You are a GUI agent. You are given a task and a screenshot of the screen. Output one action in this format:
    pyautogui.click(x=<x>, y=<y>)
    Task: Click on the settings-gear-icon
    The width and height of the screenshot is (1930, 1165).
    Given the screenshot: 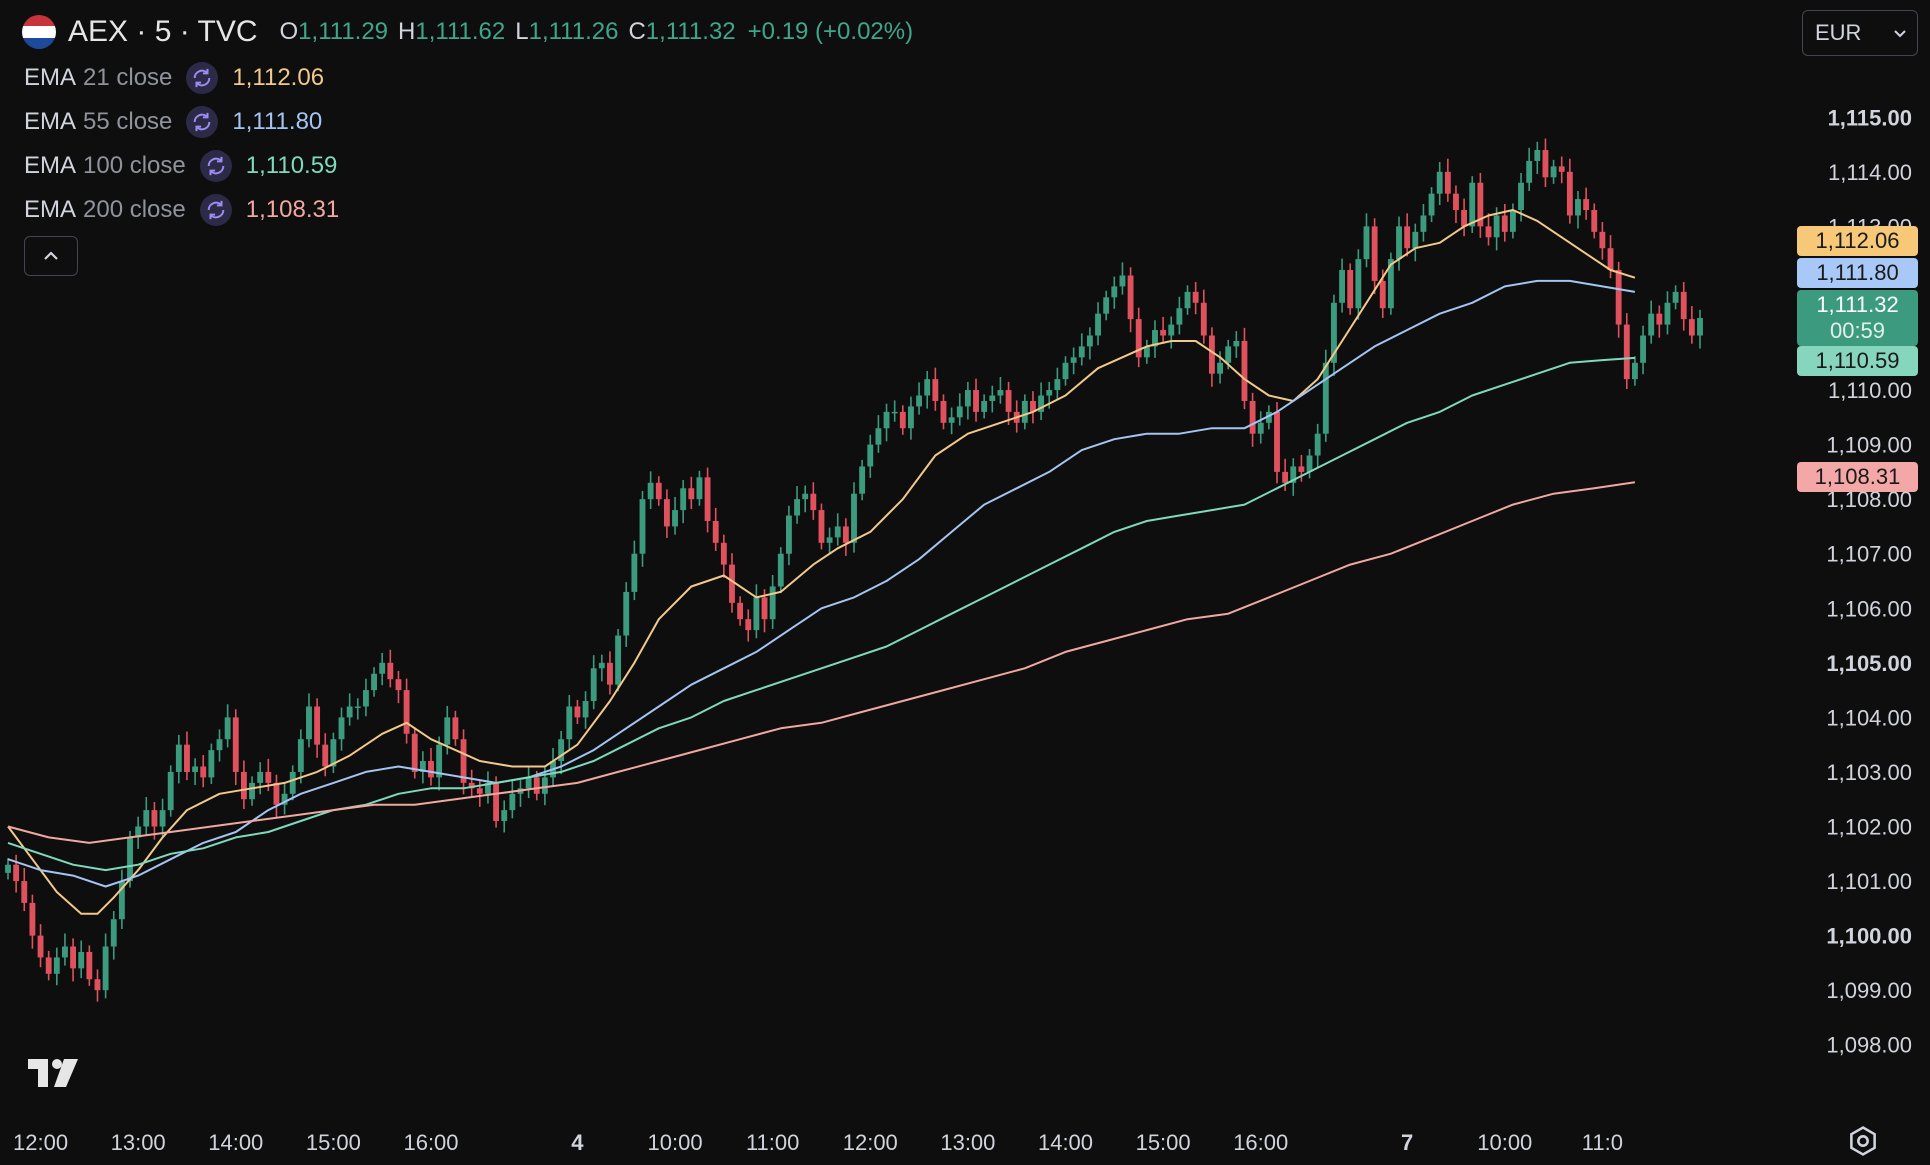 What is the action you would take?
    pyautogui.click(x=1863, y=1141)
    